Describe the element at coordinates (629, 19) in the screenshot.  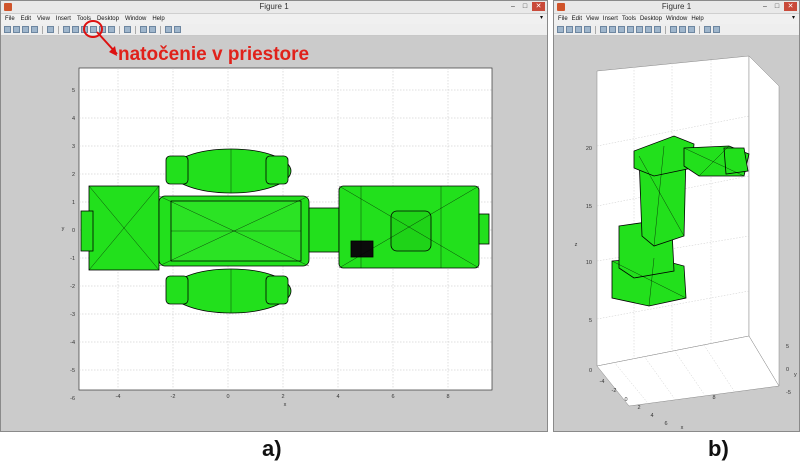
I see `menu-tools: Tools` at that location.